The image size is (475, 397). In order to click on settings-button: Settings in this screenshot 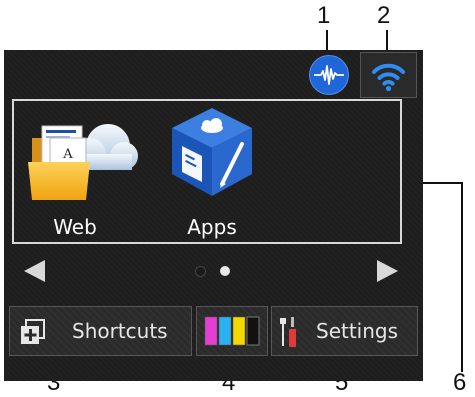, I will do `click(344, 331)`.